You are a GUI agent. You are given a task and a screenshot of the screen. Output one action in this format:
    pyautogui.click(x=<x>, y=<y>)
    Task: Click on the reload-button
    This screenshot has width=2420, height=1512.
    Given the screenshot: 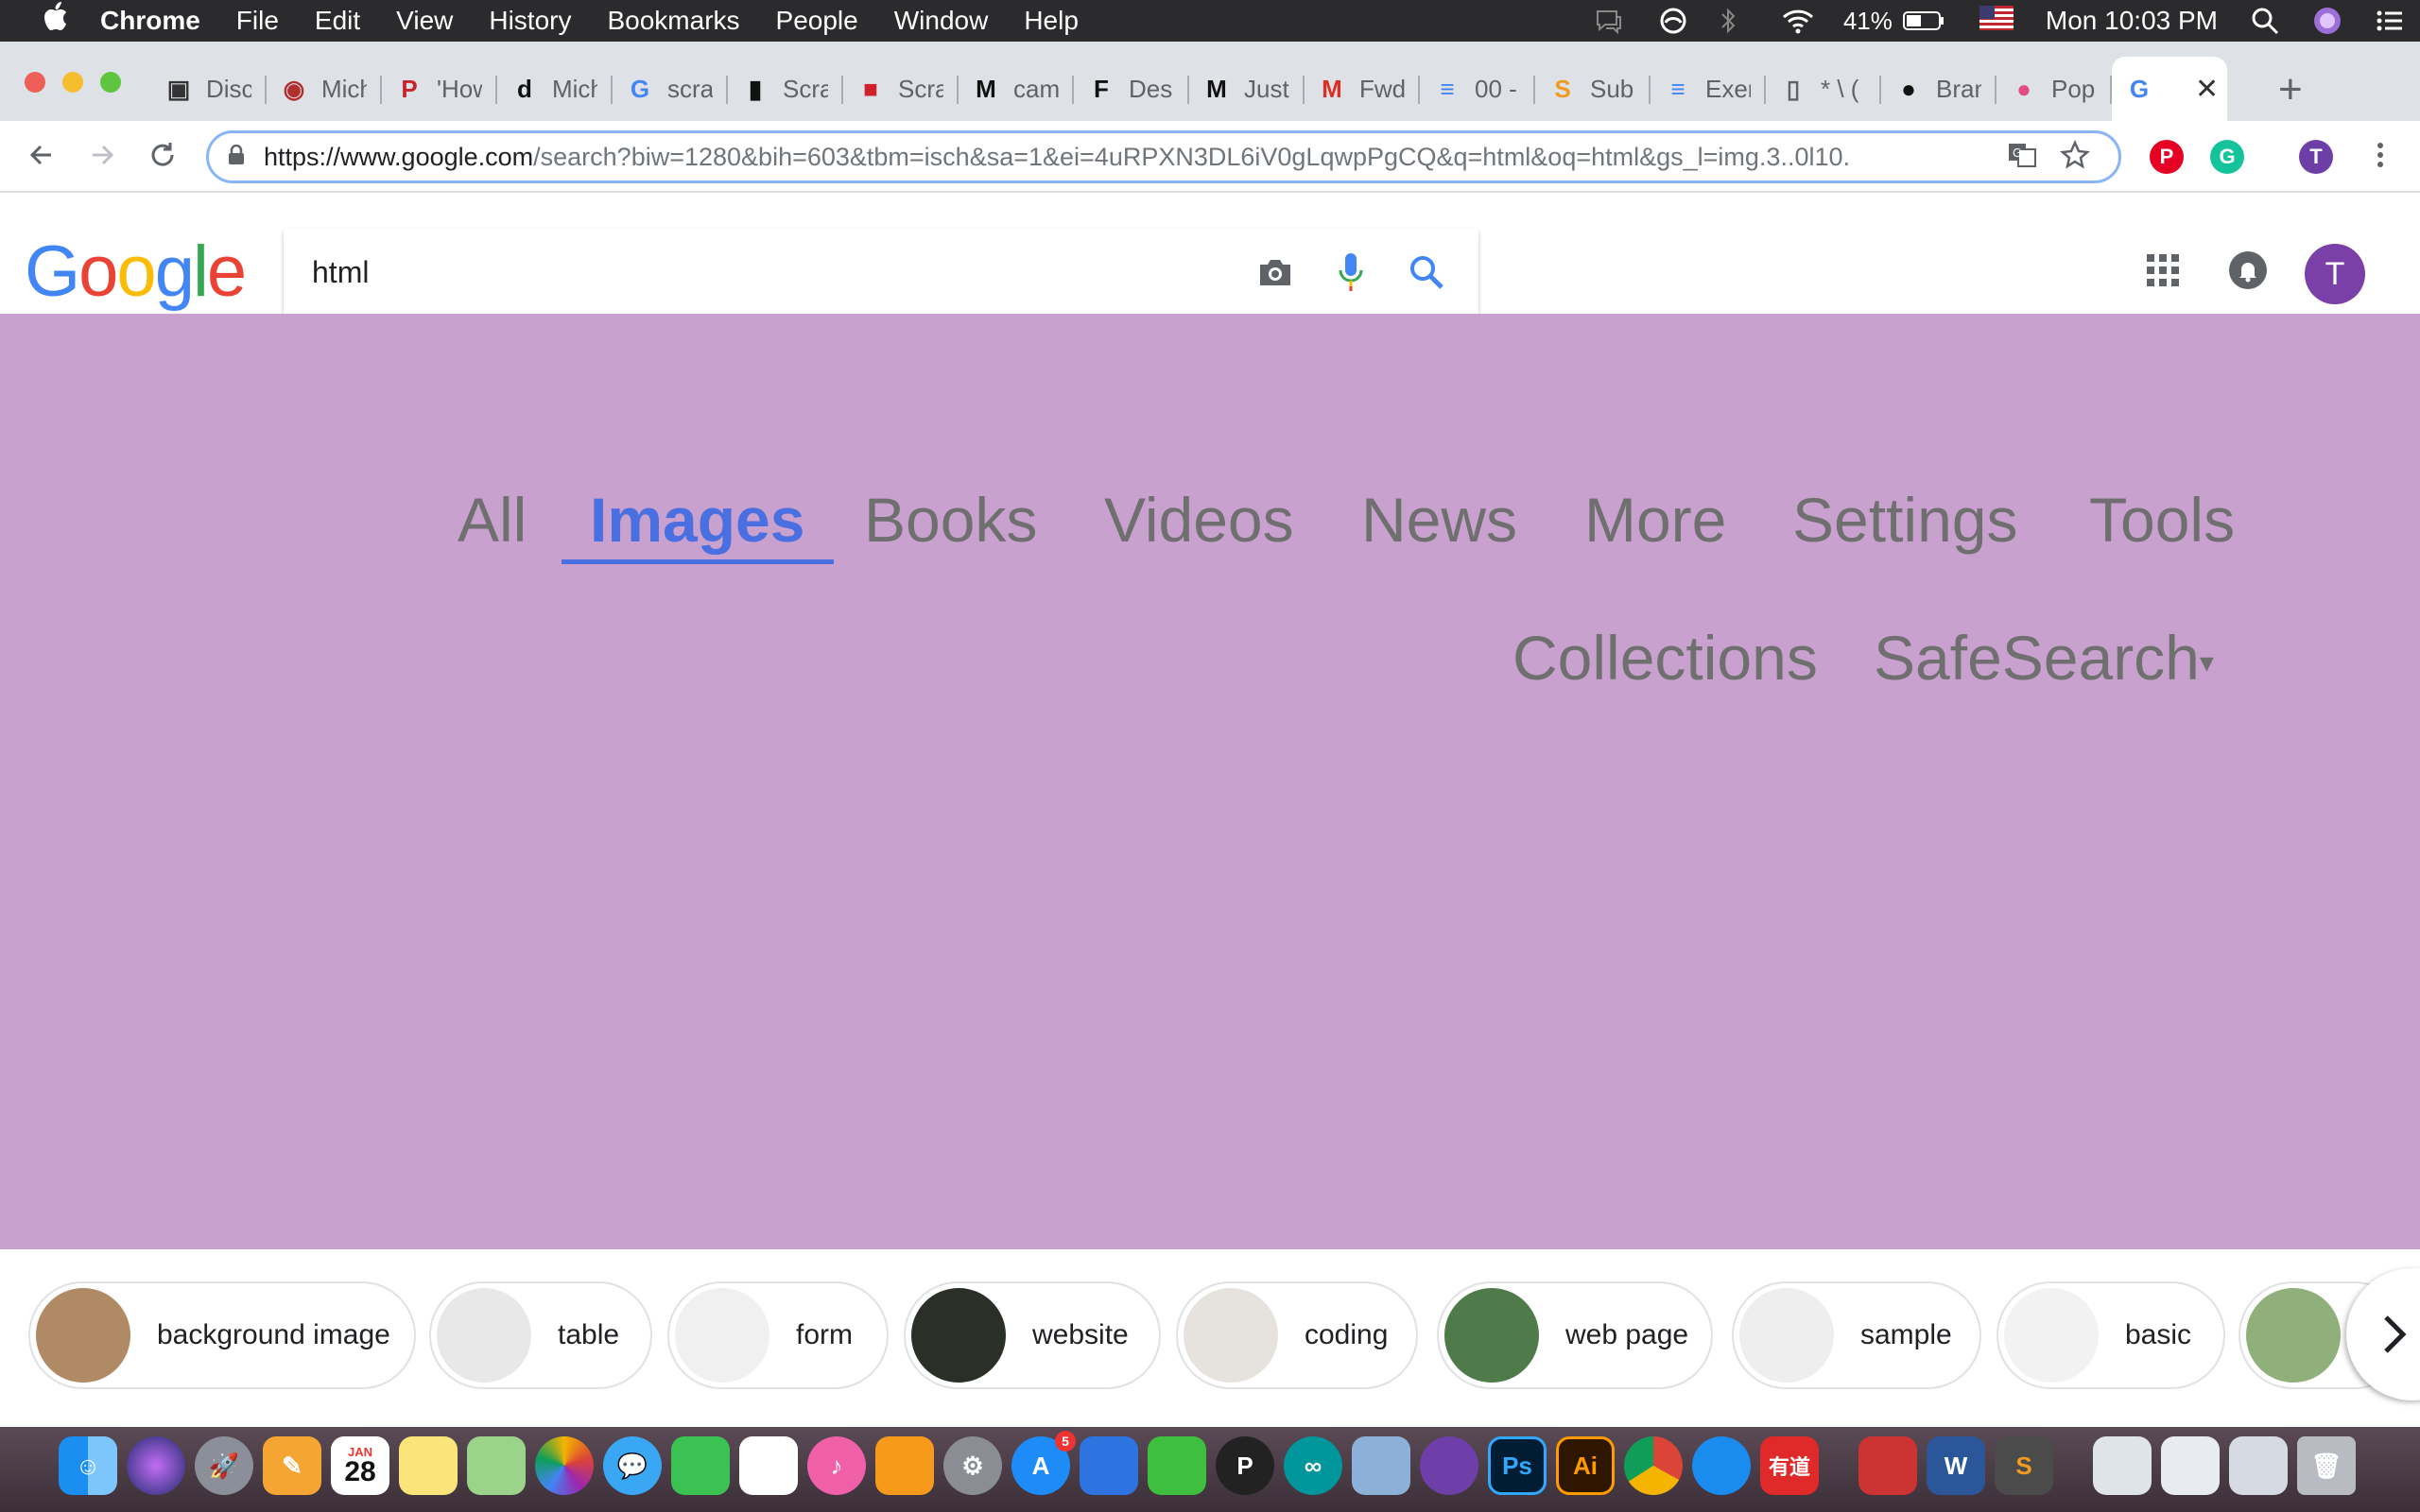 What is the action you would take?
    pyautogui.click(x=162, y=155)
    